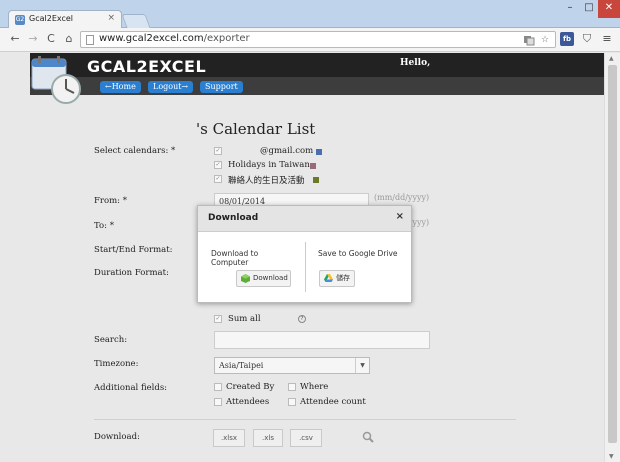  I want to click on sum-all-checkbox: ✓, so click(218, 319).